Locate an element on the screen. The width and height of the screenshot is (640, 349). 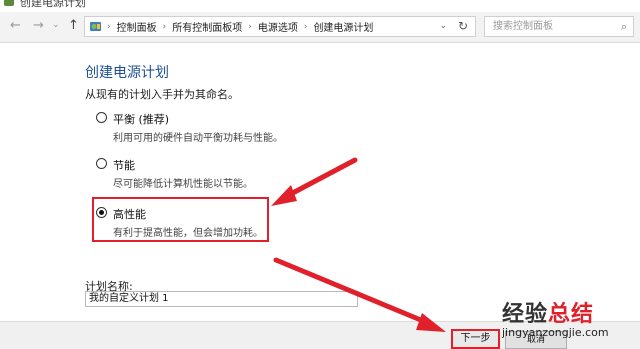
option-title: 平衡 (推荐) is located at coordinates (141, 119).